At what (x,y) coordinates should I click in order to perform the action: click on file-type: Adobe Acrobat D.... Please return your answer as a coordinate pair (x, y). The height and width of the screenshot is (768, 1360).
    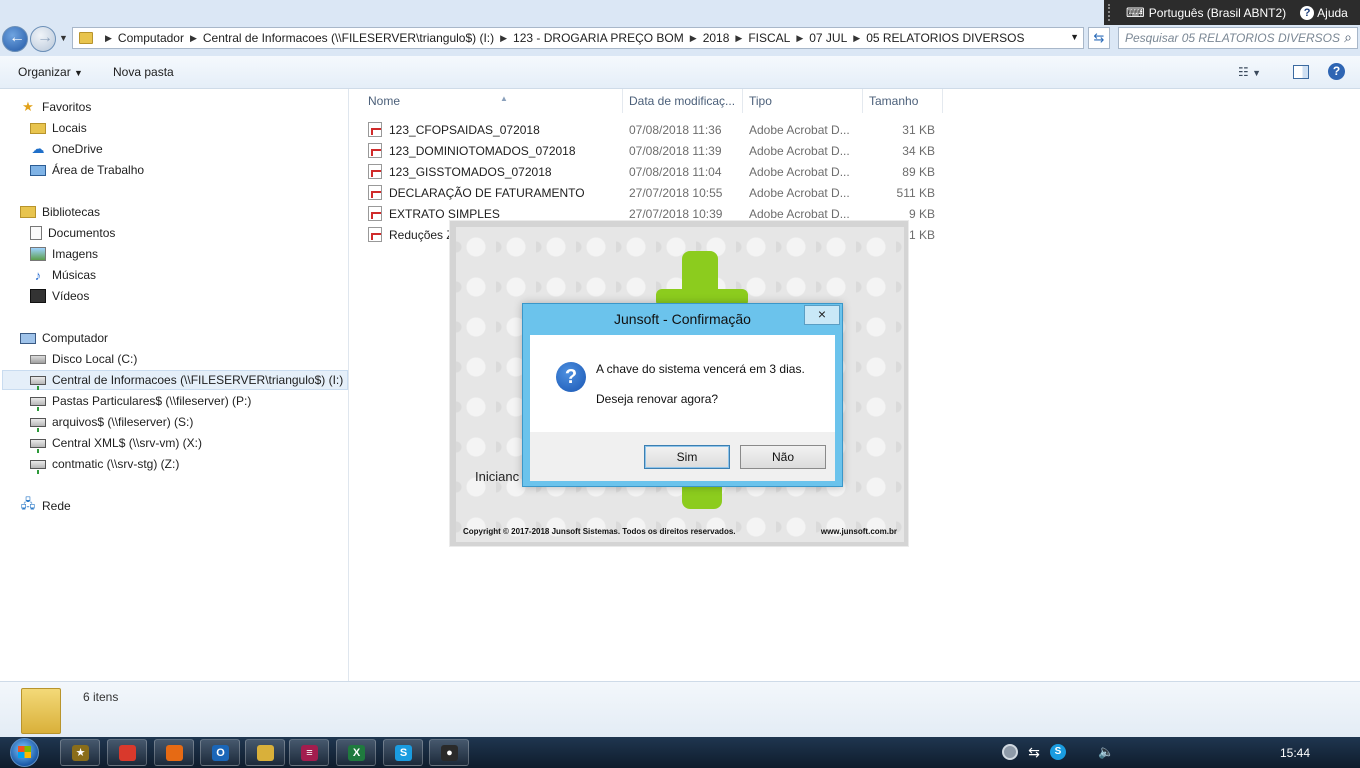
    Looking at the image, I should click on (799, 151).